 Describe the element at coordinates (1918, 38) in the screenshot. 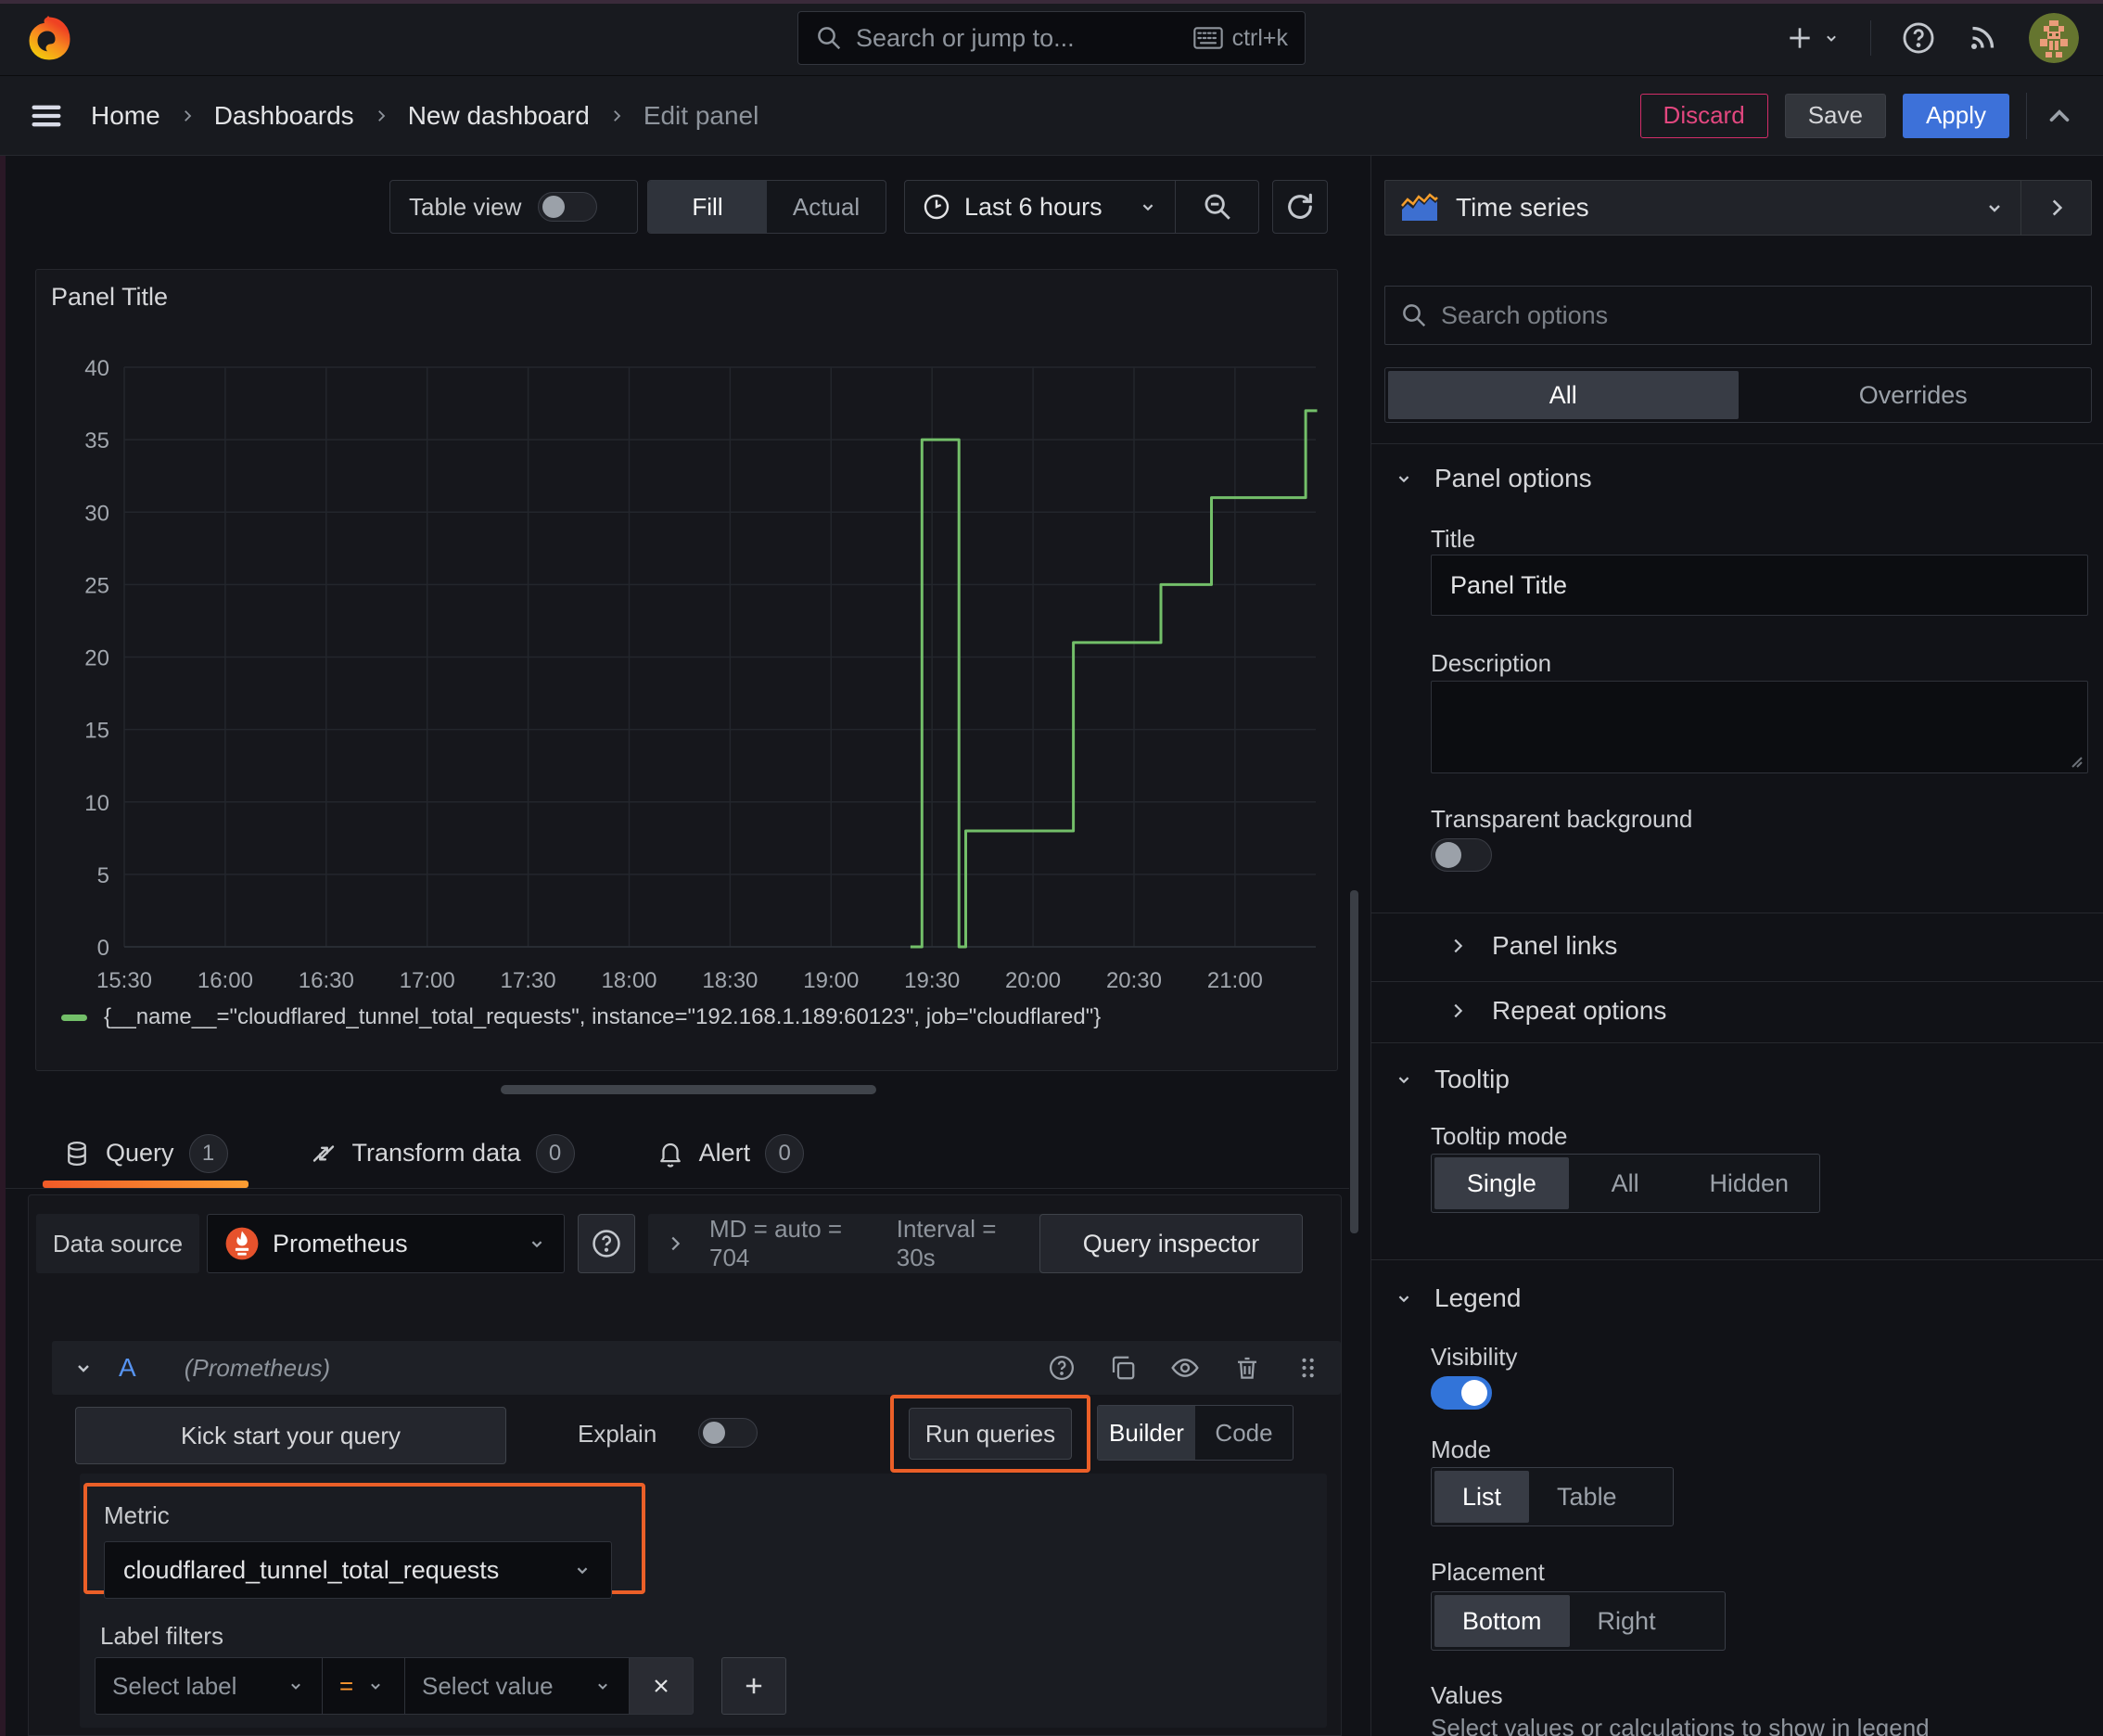

I see `help-icon` at that location.